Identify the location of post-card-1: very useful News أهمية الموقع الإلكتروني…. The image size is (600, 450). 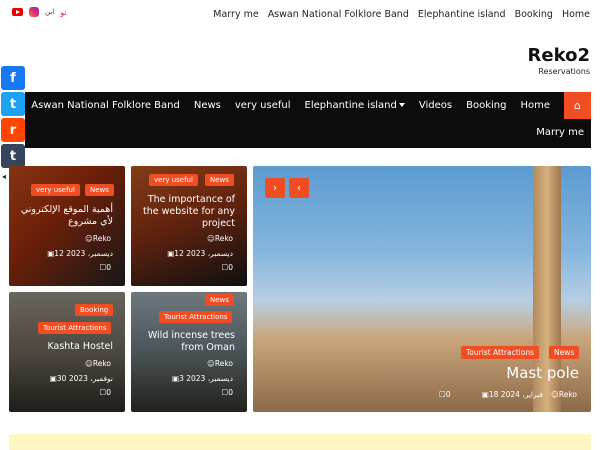
(67, 226).